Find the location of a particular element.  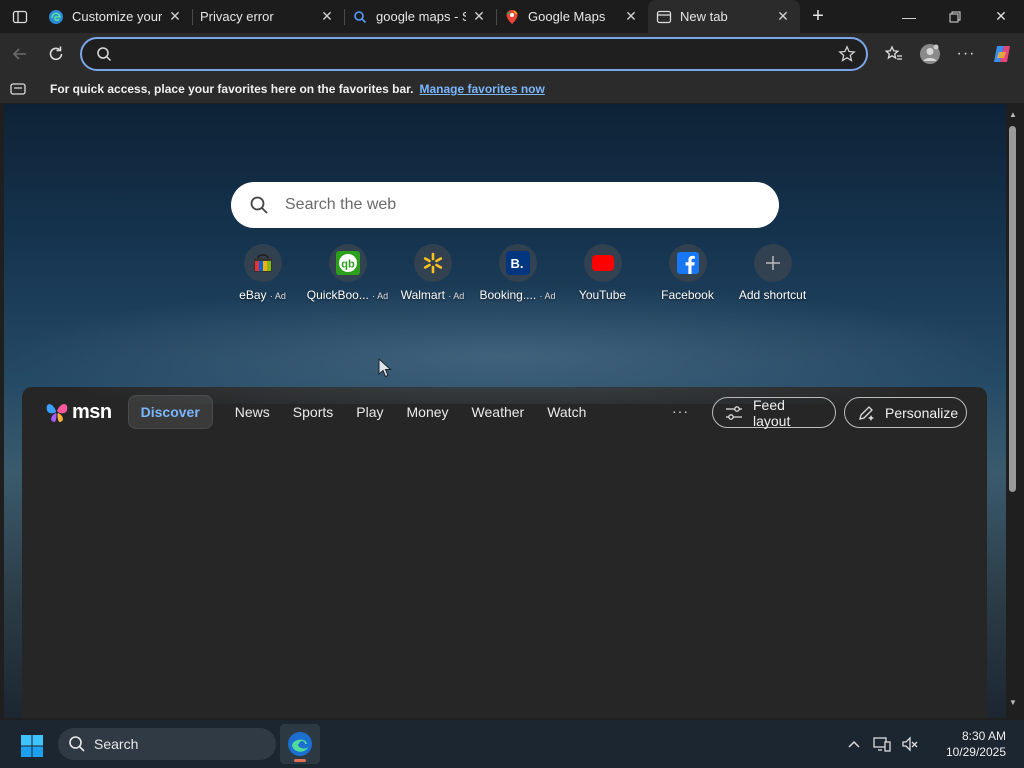

tab-title: google maps - Se is located at coordinates (421, 16).